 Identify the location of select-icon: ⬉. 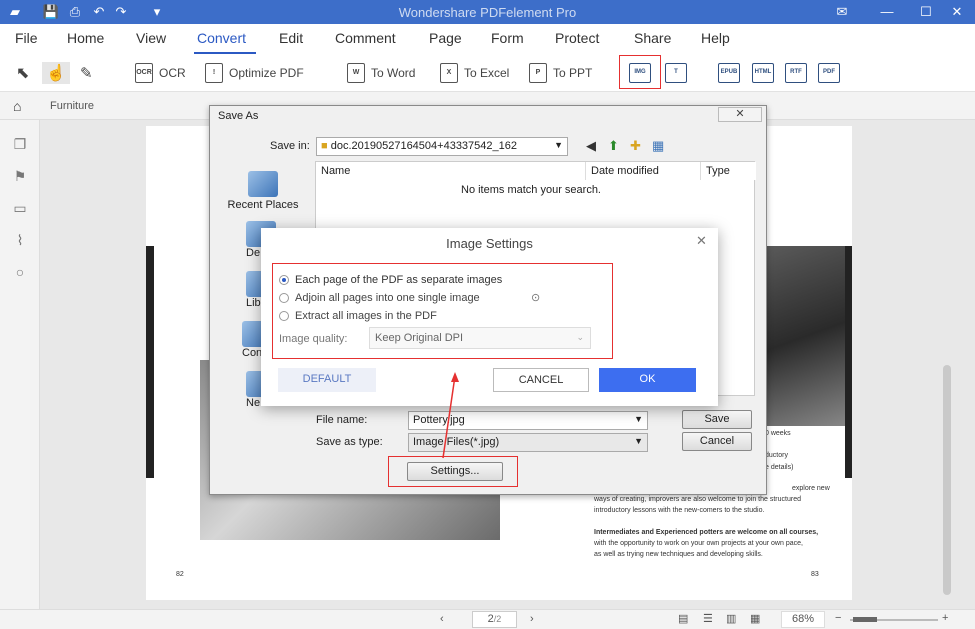
(22, 73).